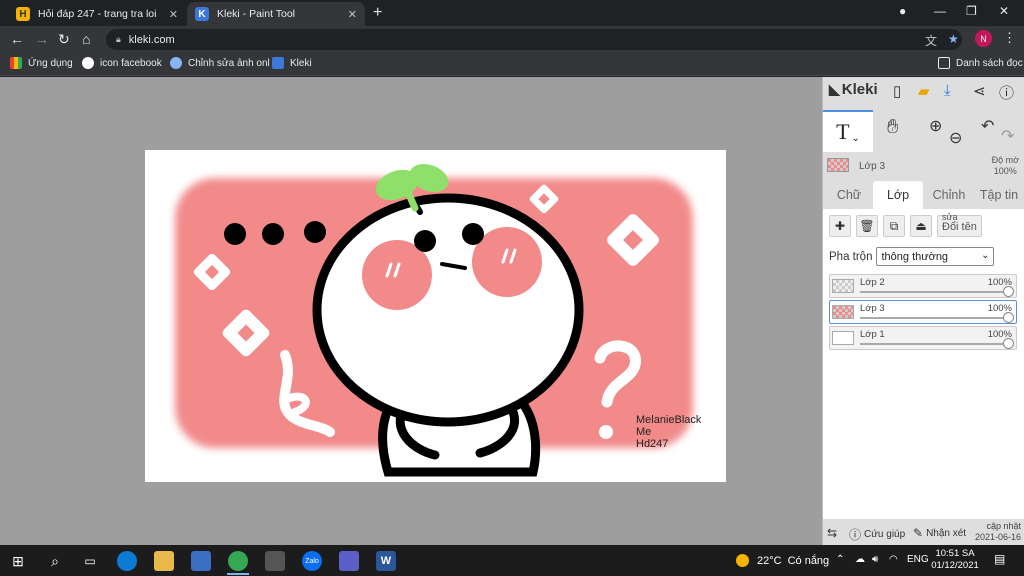 Image resolution: width=1024 pixels, height=576 pixels. Describe the element at coordinates (64, 39) in the screenshot. I see `reload-icon: ↻` at that location.